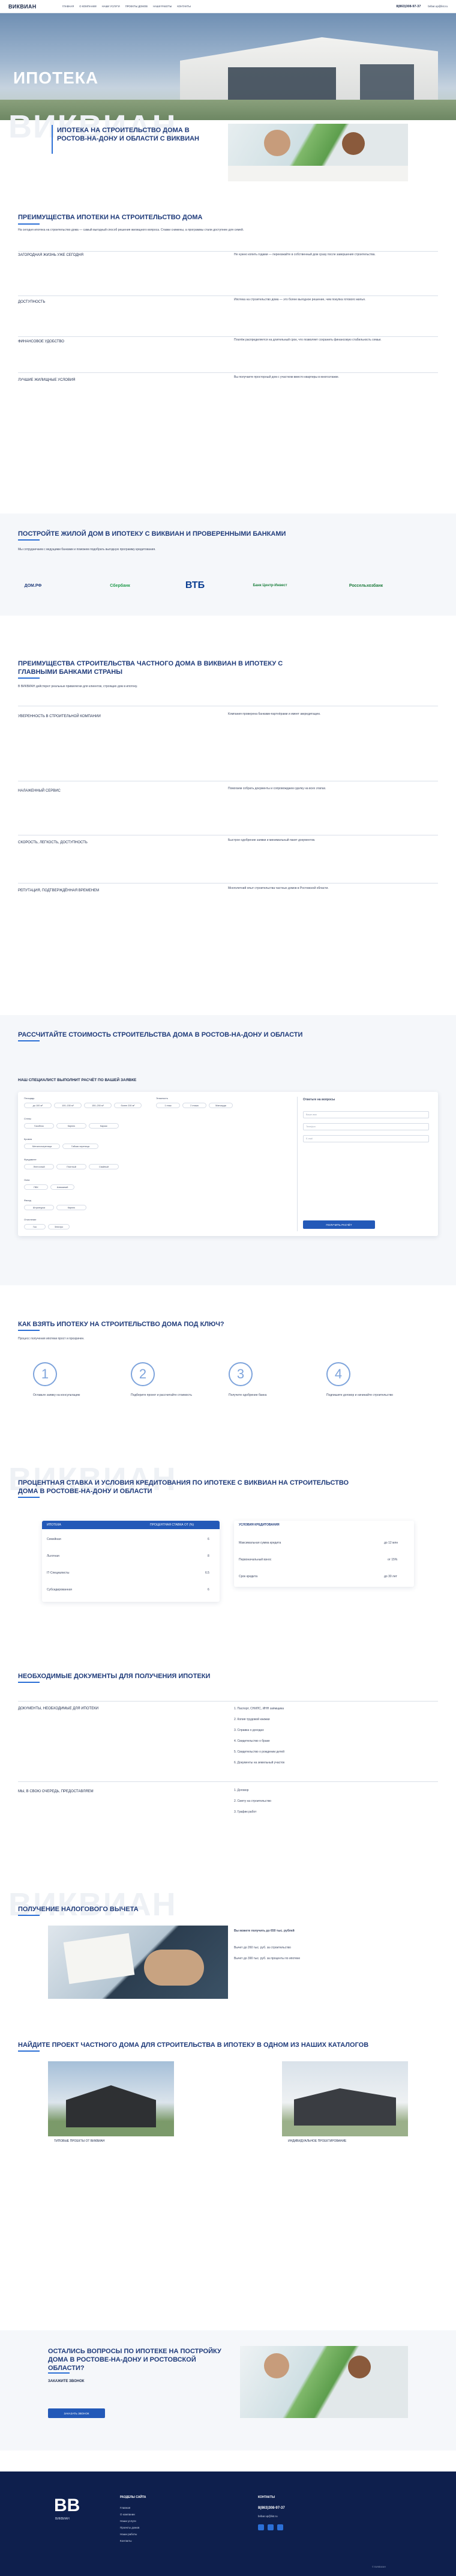 The height and width of the screenshot is (2576, 456). What do you see at coordinates (38, 1105) in the screenshot?
I see `calc-chip: до 100 м²` at bounding box center [38, 1105].